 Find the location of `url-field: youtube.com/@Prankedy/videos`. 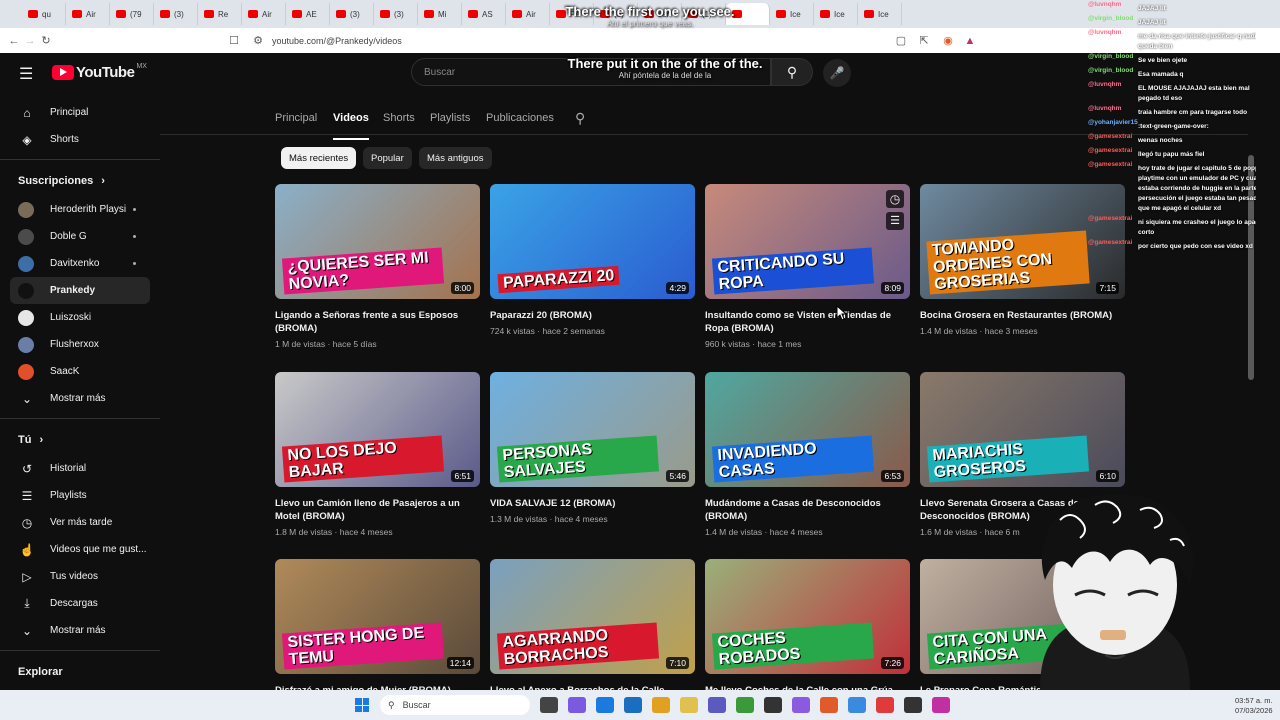

url-field: youtube.com/@Prankedy/videos is located at coordinates (337, 41).